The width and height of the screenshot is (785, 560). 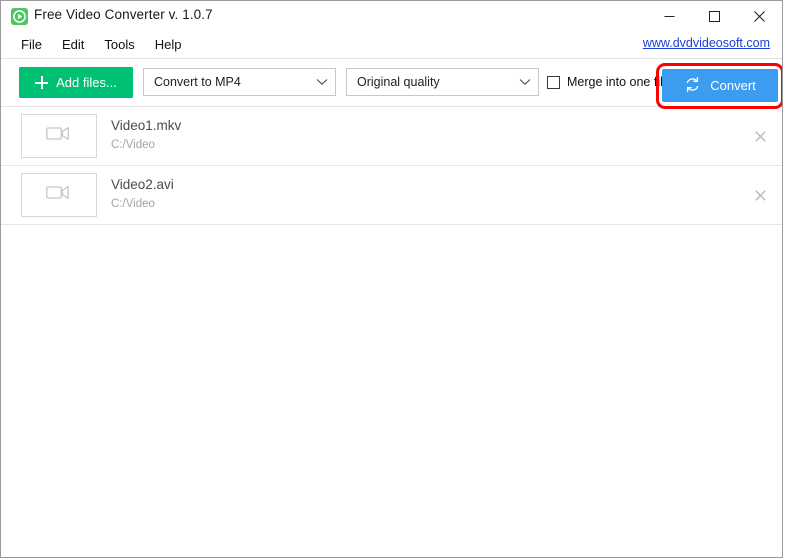 I want to click on file-list-item: Video2.avi C:/Video, so click(x=391, y=195).